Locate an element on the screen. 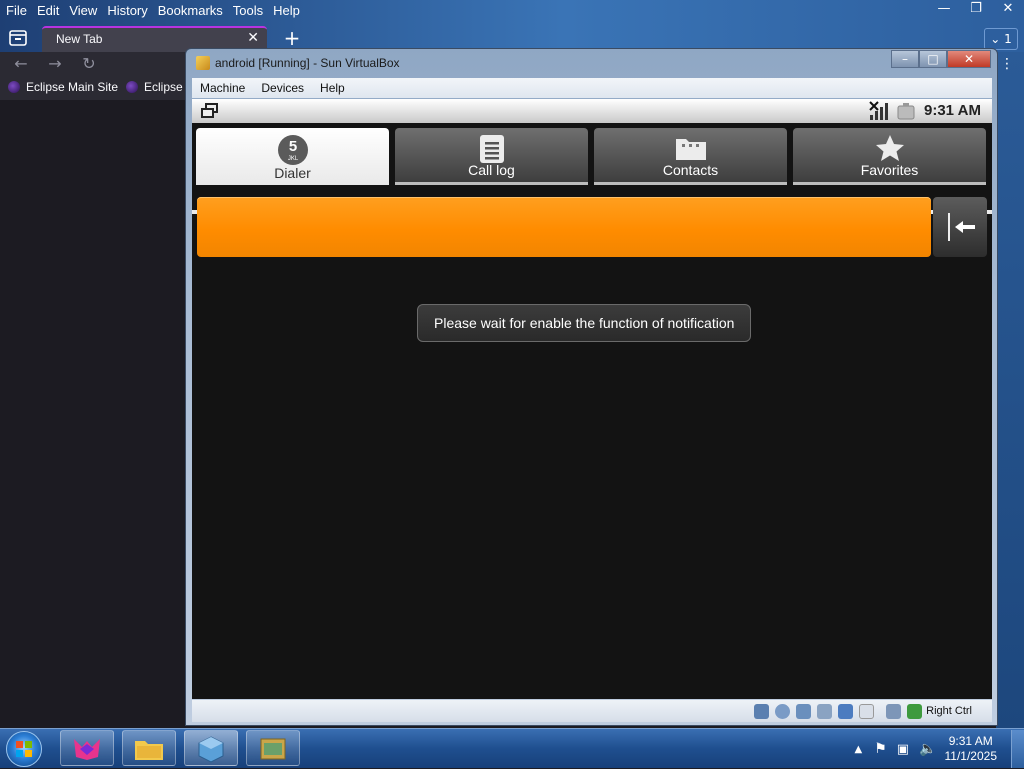  android-window-icon is located at coordinates (273, 749).